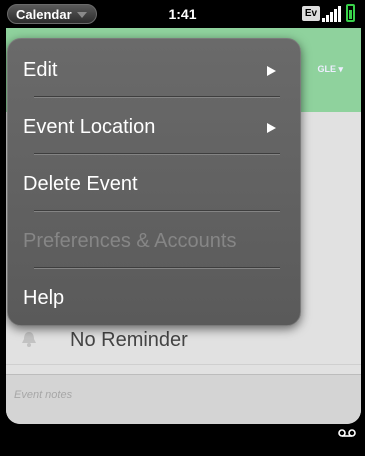 This screenshot has width=365, height=456. Describe the element at coordinates (347, 433) in the screenshot. I see `voicemail-icon` at that location.